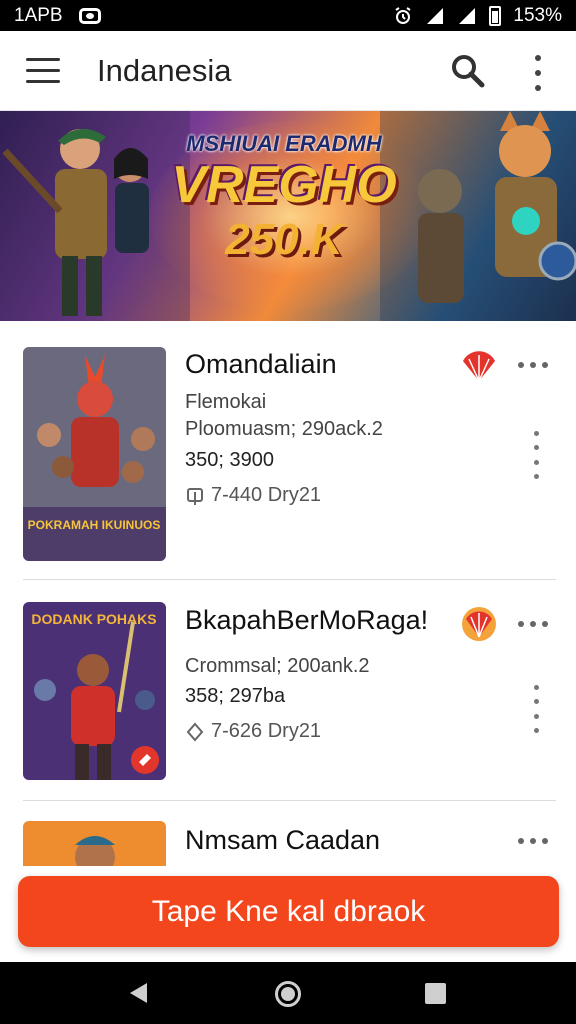  I want to click on item-meta: 7-626 Dry21, so click(253, 731).